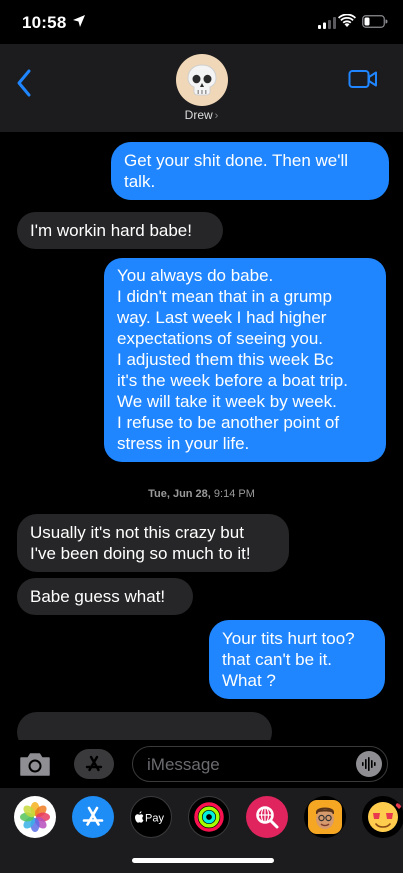 The width and height of the screenshot is (403, 873). Describe the element at coordinates (183, 764) in the screenshot. I see `message-input-placeholder: iMessage` at that location.